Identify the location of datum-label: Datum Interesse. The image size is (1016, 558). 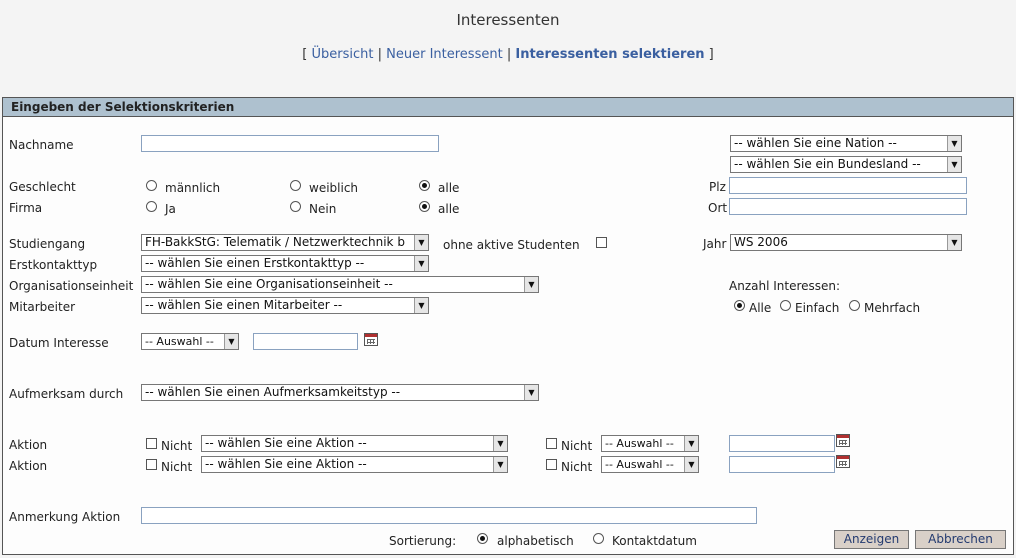
(59, 343).